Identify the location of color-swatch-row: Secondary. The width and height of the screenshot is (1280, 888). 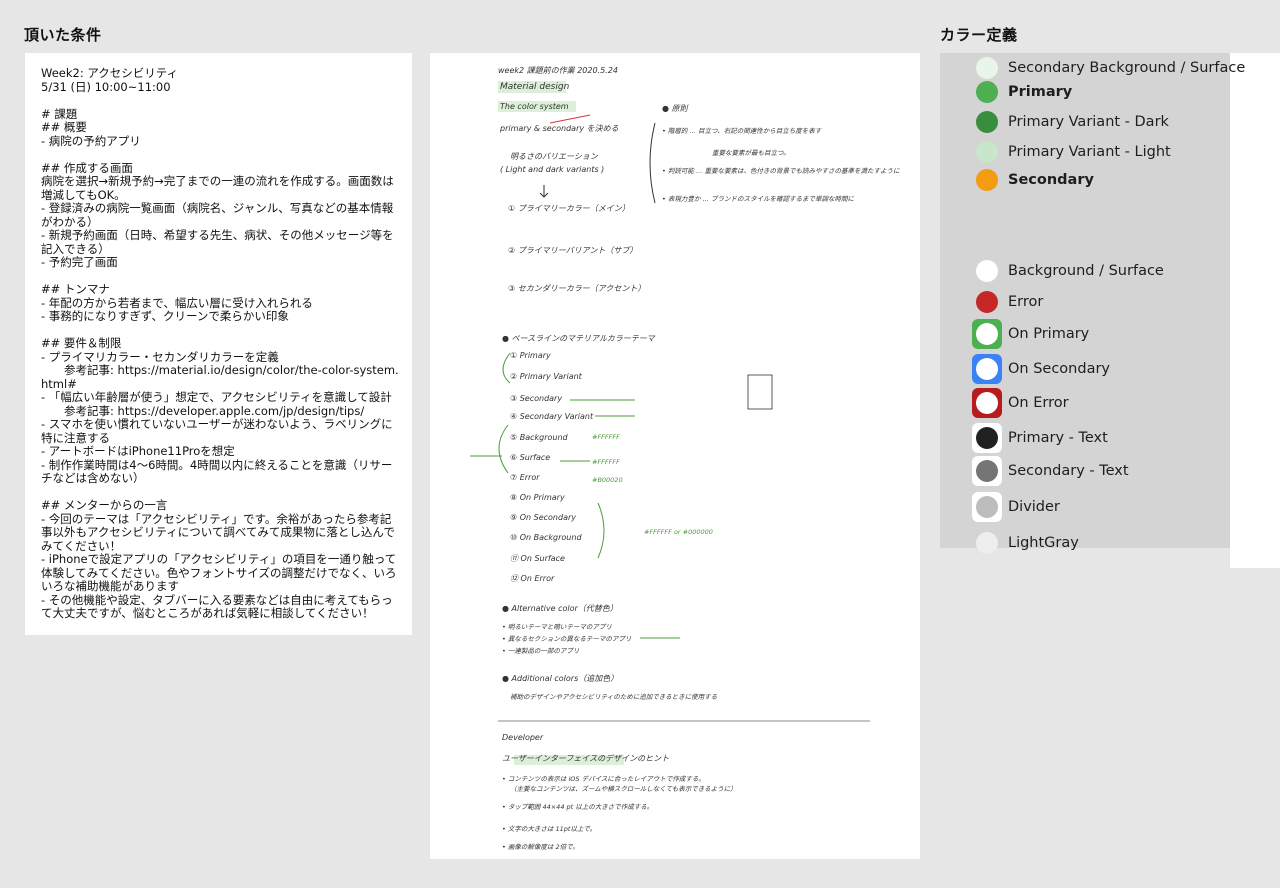
(1033, 180).